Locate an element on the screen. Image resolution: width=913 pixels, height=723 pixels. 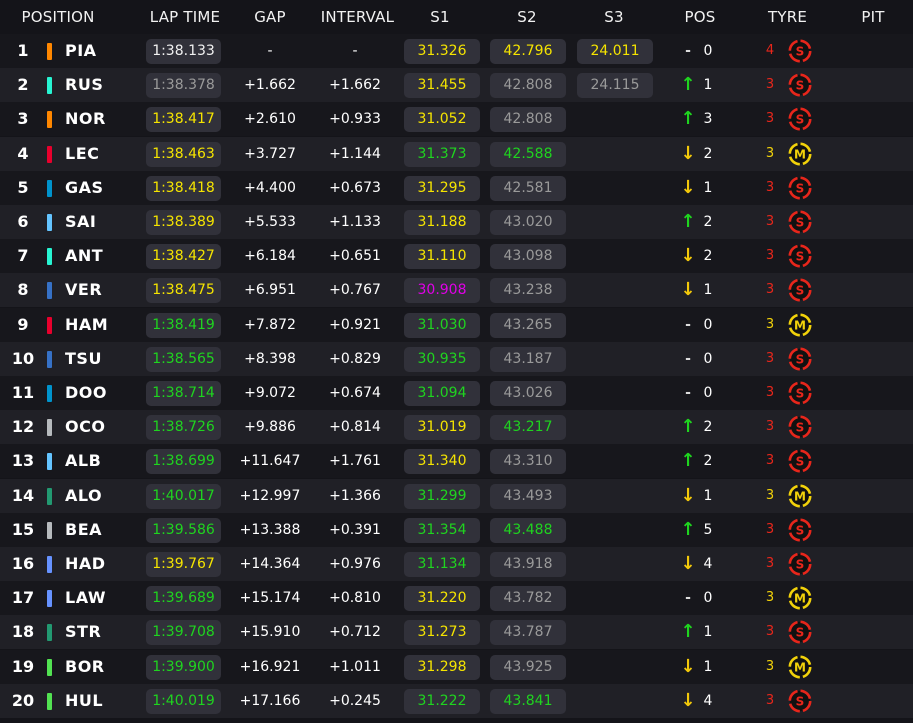
table-row: 5 GAS 1:38.418 +4.400 +0.673 31.295 42.581 ↓ 1 3 S is located at coordinates (456, 187).